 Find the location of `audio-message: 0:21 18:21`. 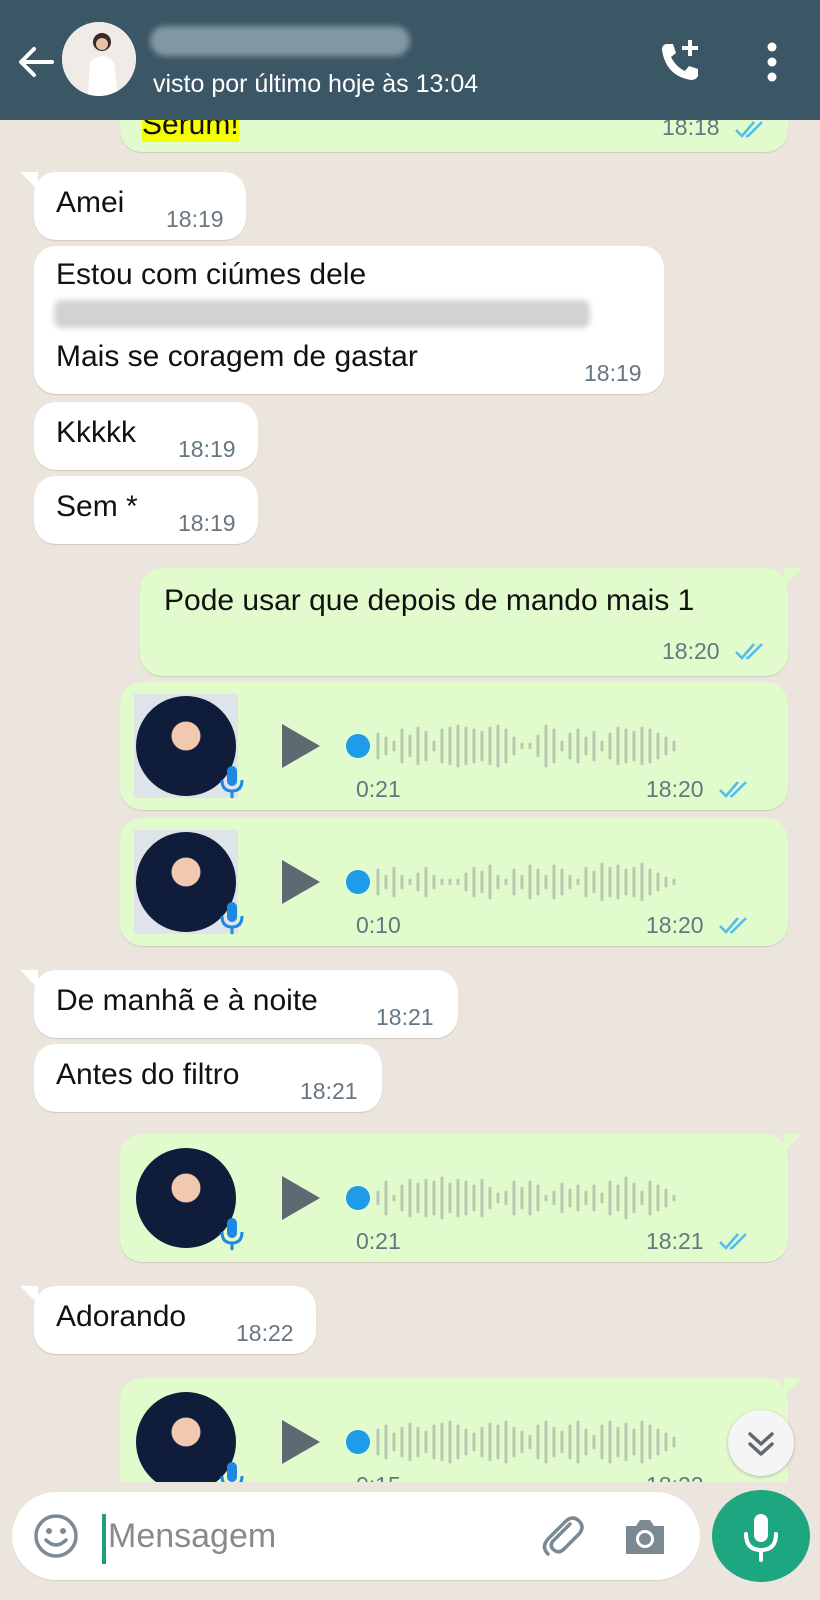

audio-message: 0:21 18:21 is located at coordinates (461, 1198).